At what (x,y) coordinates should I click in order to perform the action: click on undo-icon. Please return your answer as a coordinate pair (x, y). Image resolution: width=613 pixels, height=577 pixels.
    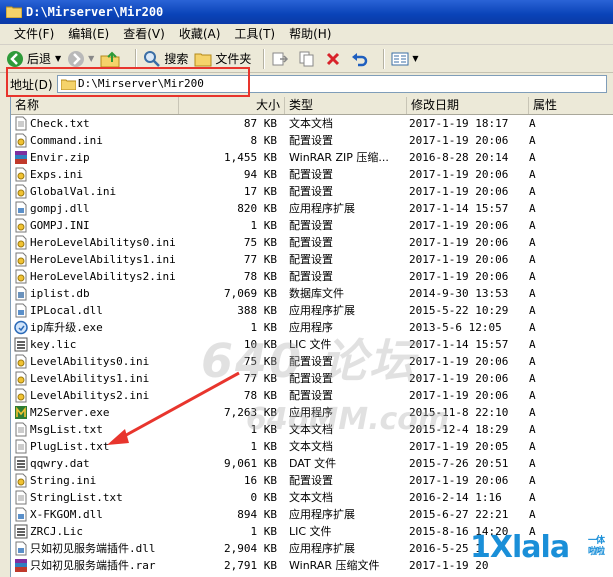
    Looking at the image, I should click on (360, 59).